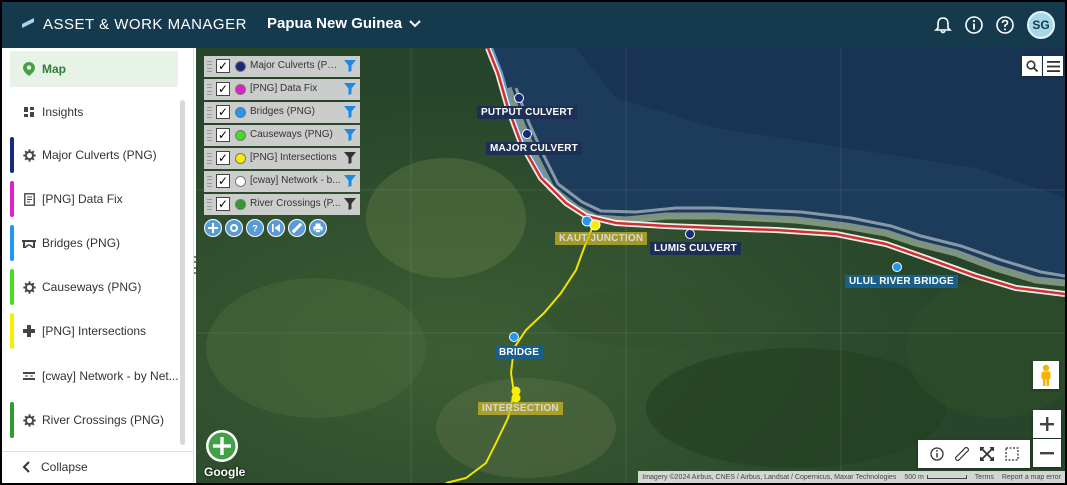  What do you see at coordinates (520, 408) in the screenshot?
I see `map-label-intersection: INTERSECTION` at bounding box center [520, 408].